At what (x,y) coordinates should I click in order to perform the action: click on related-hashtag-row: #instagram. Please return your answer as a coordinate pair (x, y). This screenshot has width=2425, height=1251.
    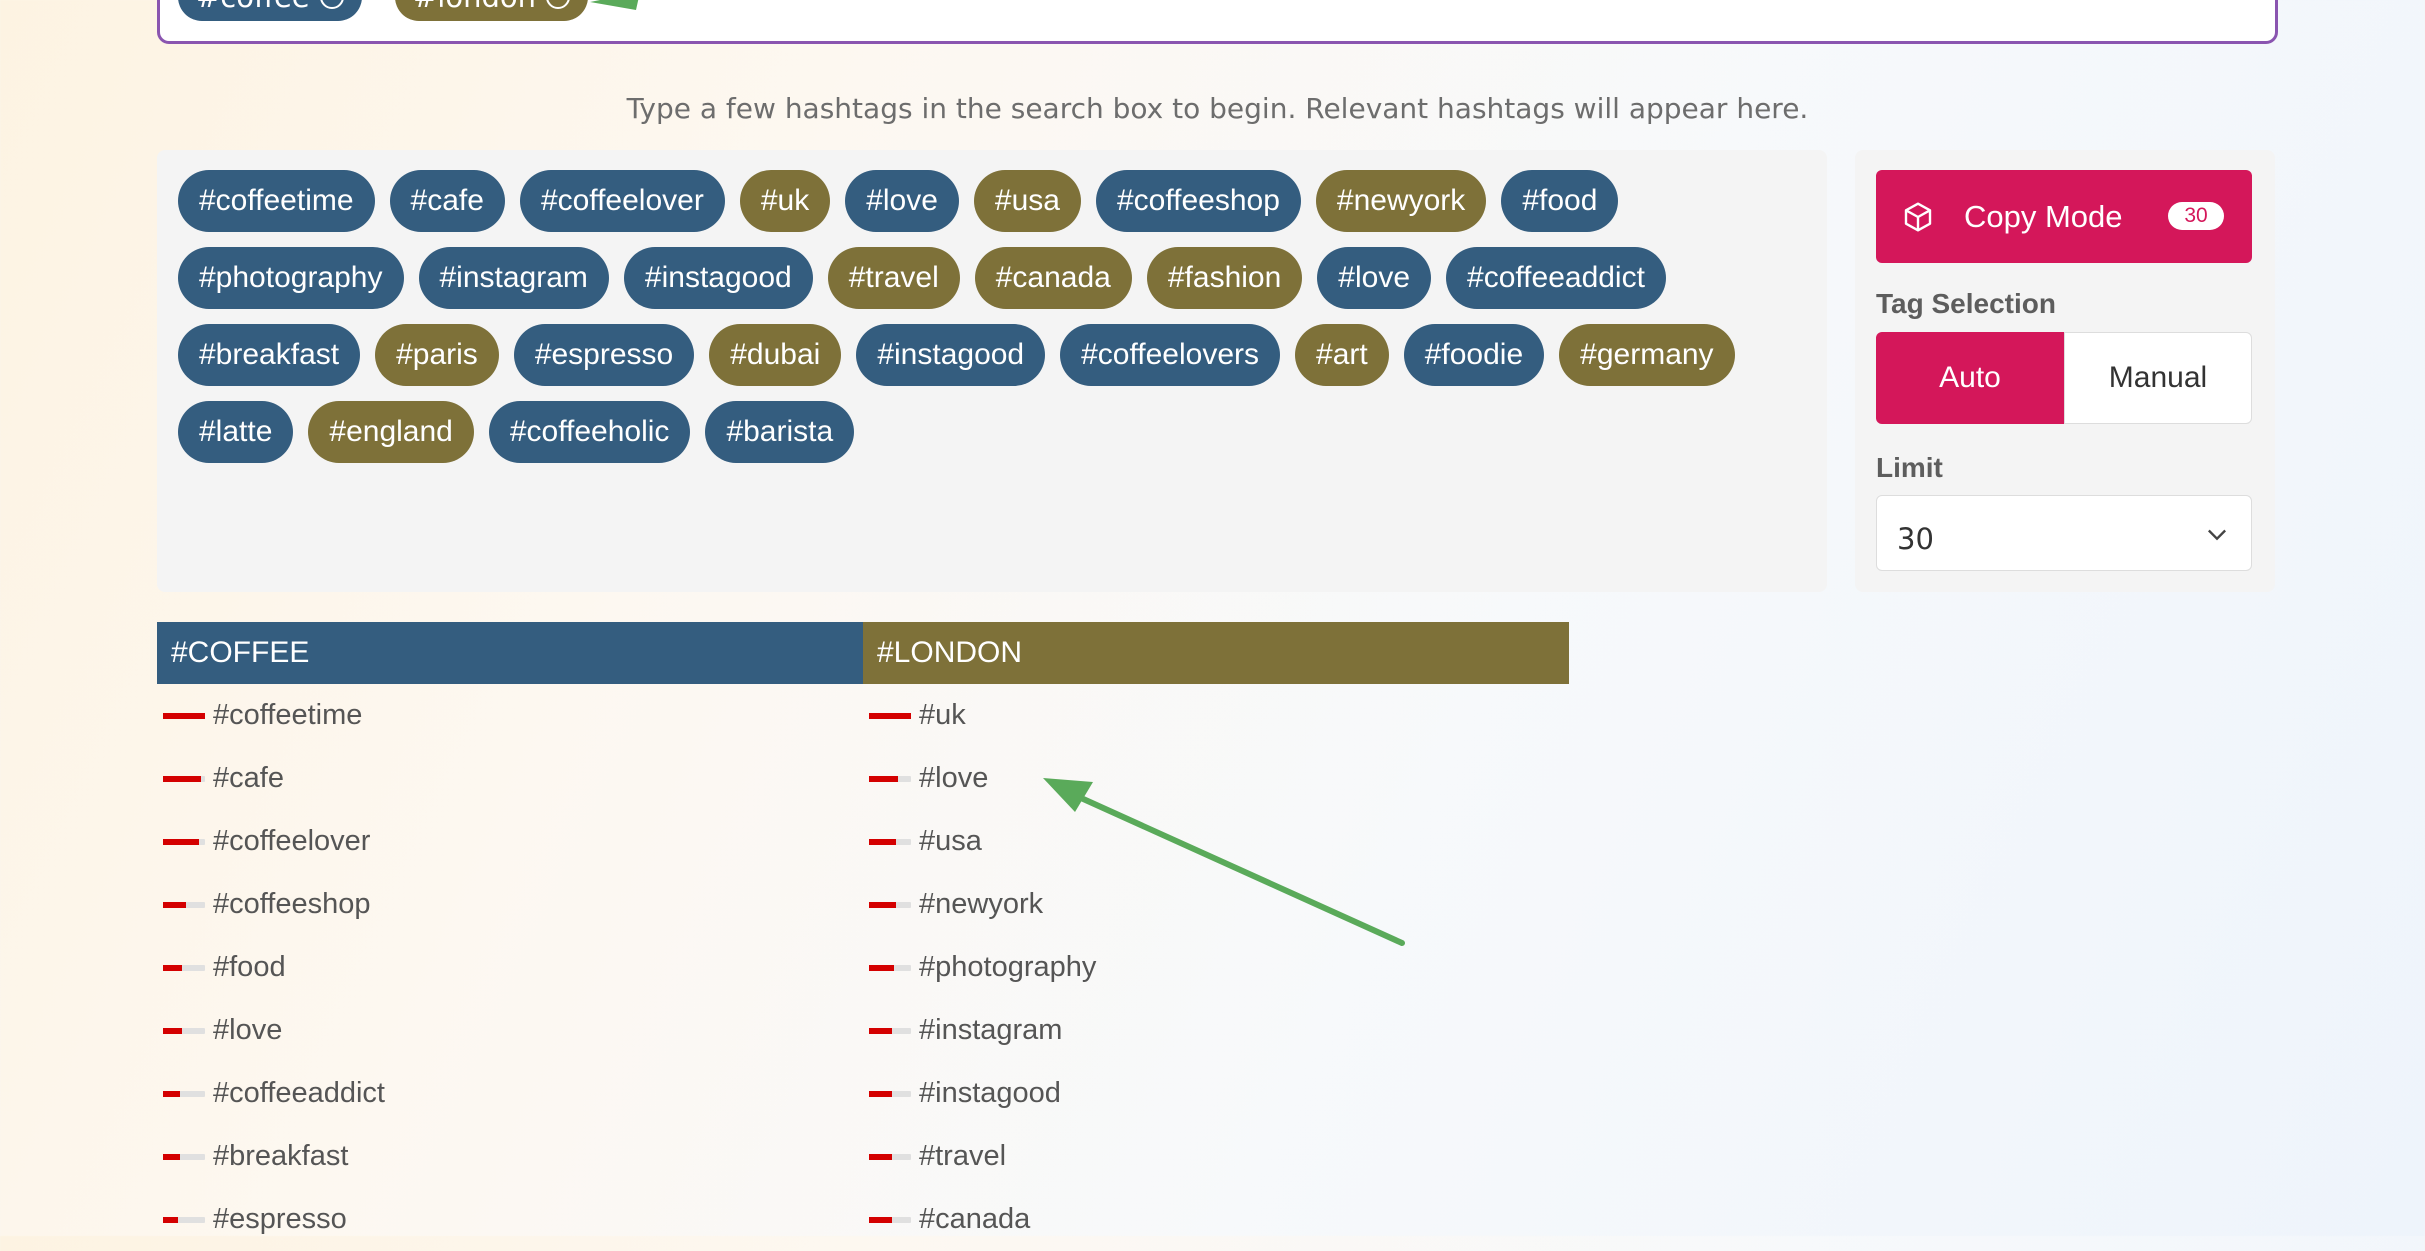
    Looking at the image, I should click on (979, 1030).